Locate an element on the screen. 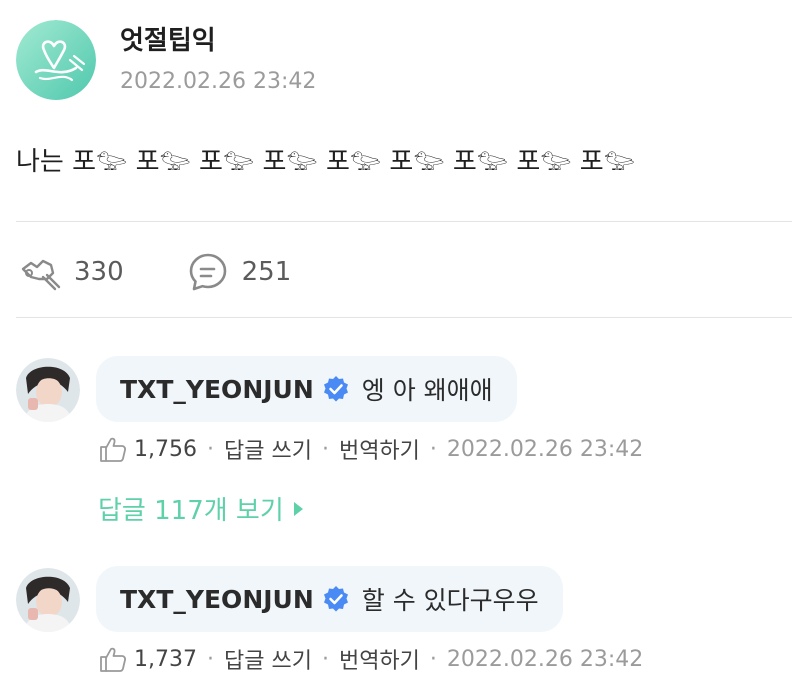 This screenshot has width=792, height=696. artist-avatar is located at coordinates (56, 60).